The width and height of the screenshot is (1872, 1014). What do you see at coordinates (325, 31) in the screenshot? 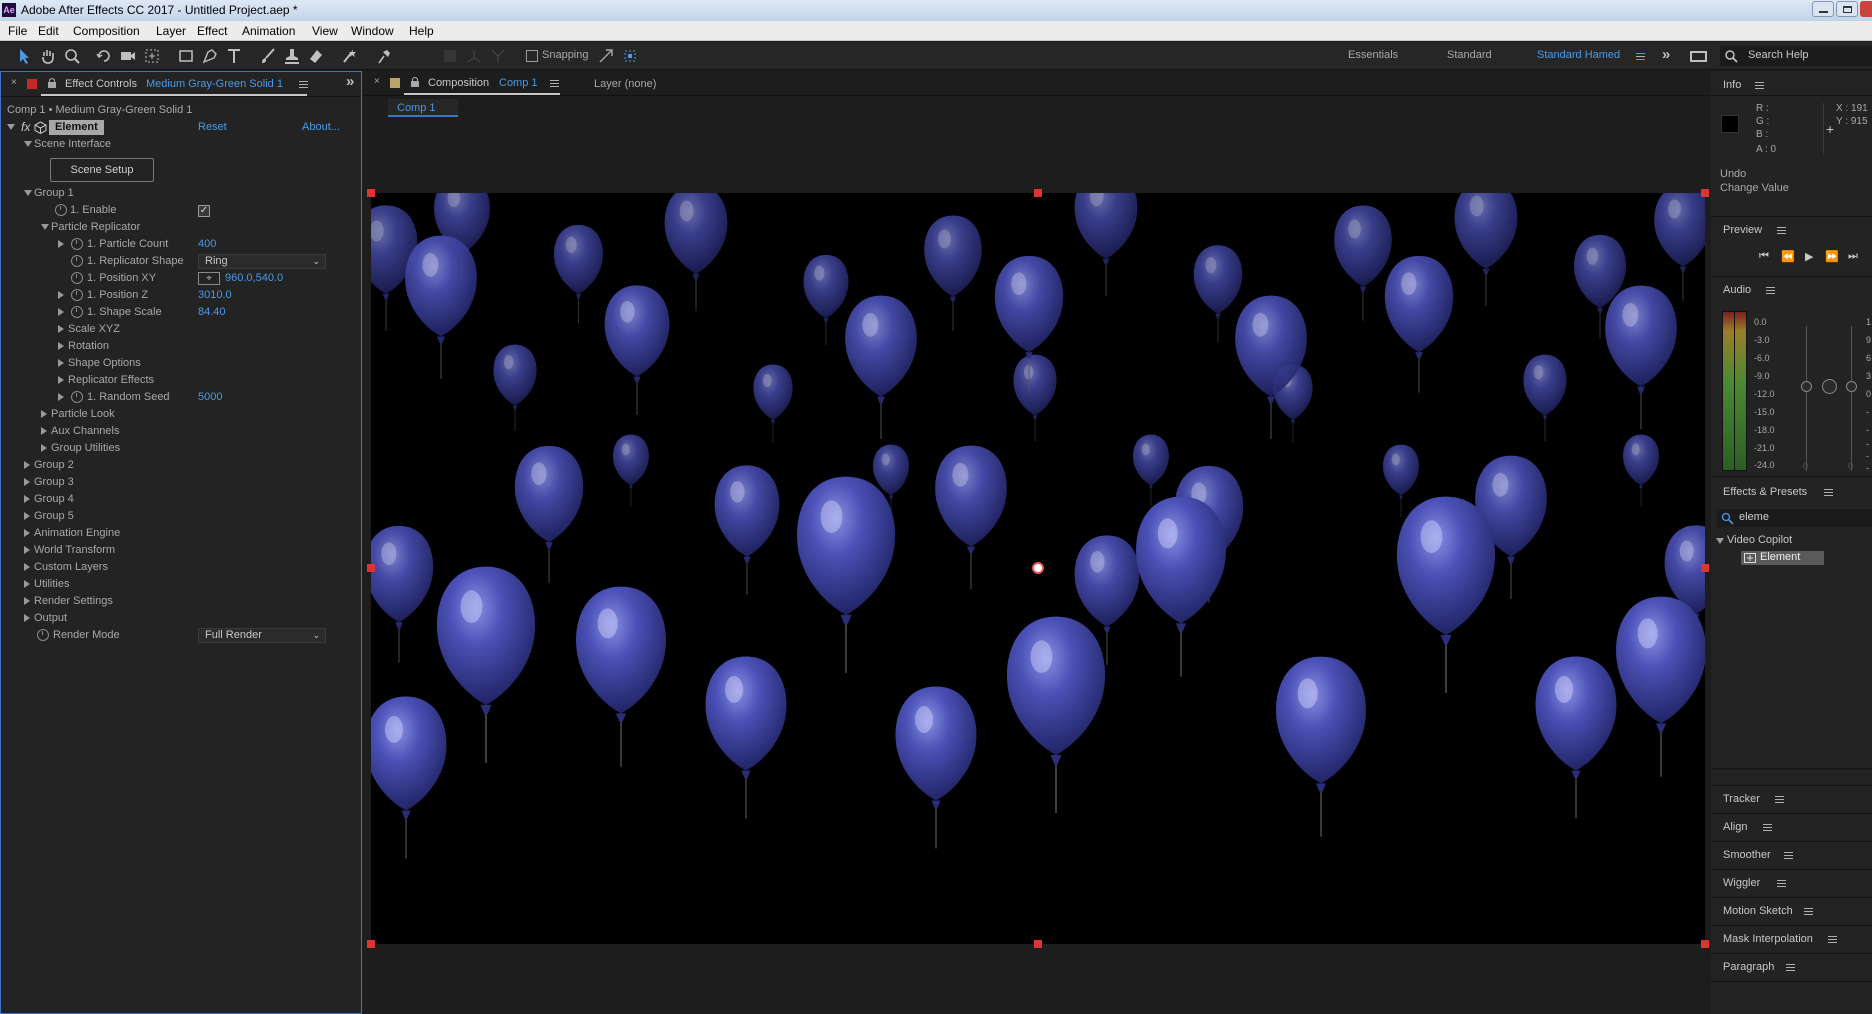
I see `menu-view: View` at bounding box center [325, 31].